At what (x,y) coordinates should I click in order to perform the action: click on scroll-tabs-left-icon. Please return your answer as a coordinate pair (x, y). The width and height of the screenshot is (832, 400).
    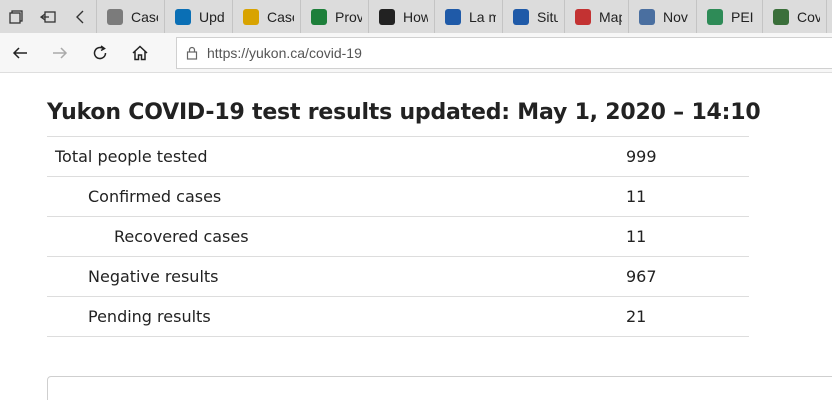
    Looking at the image, I should click on (80, 16).